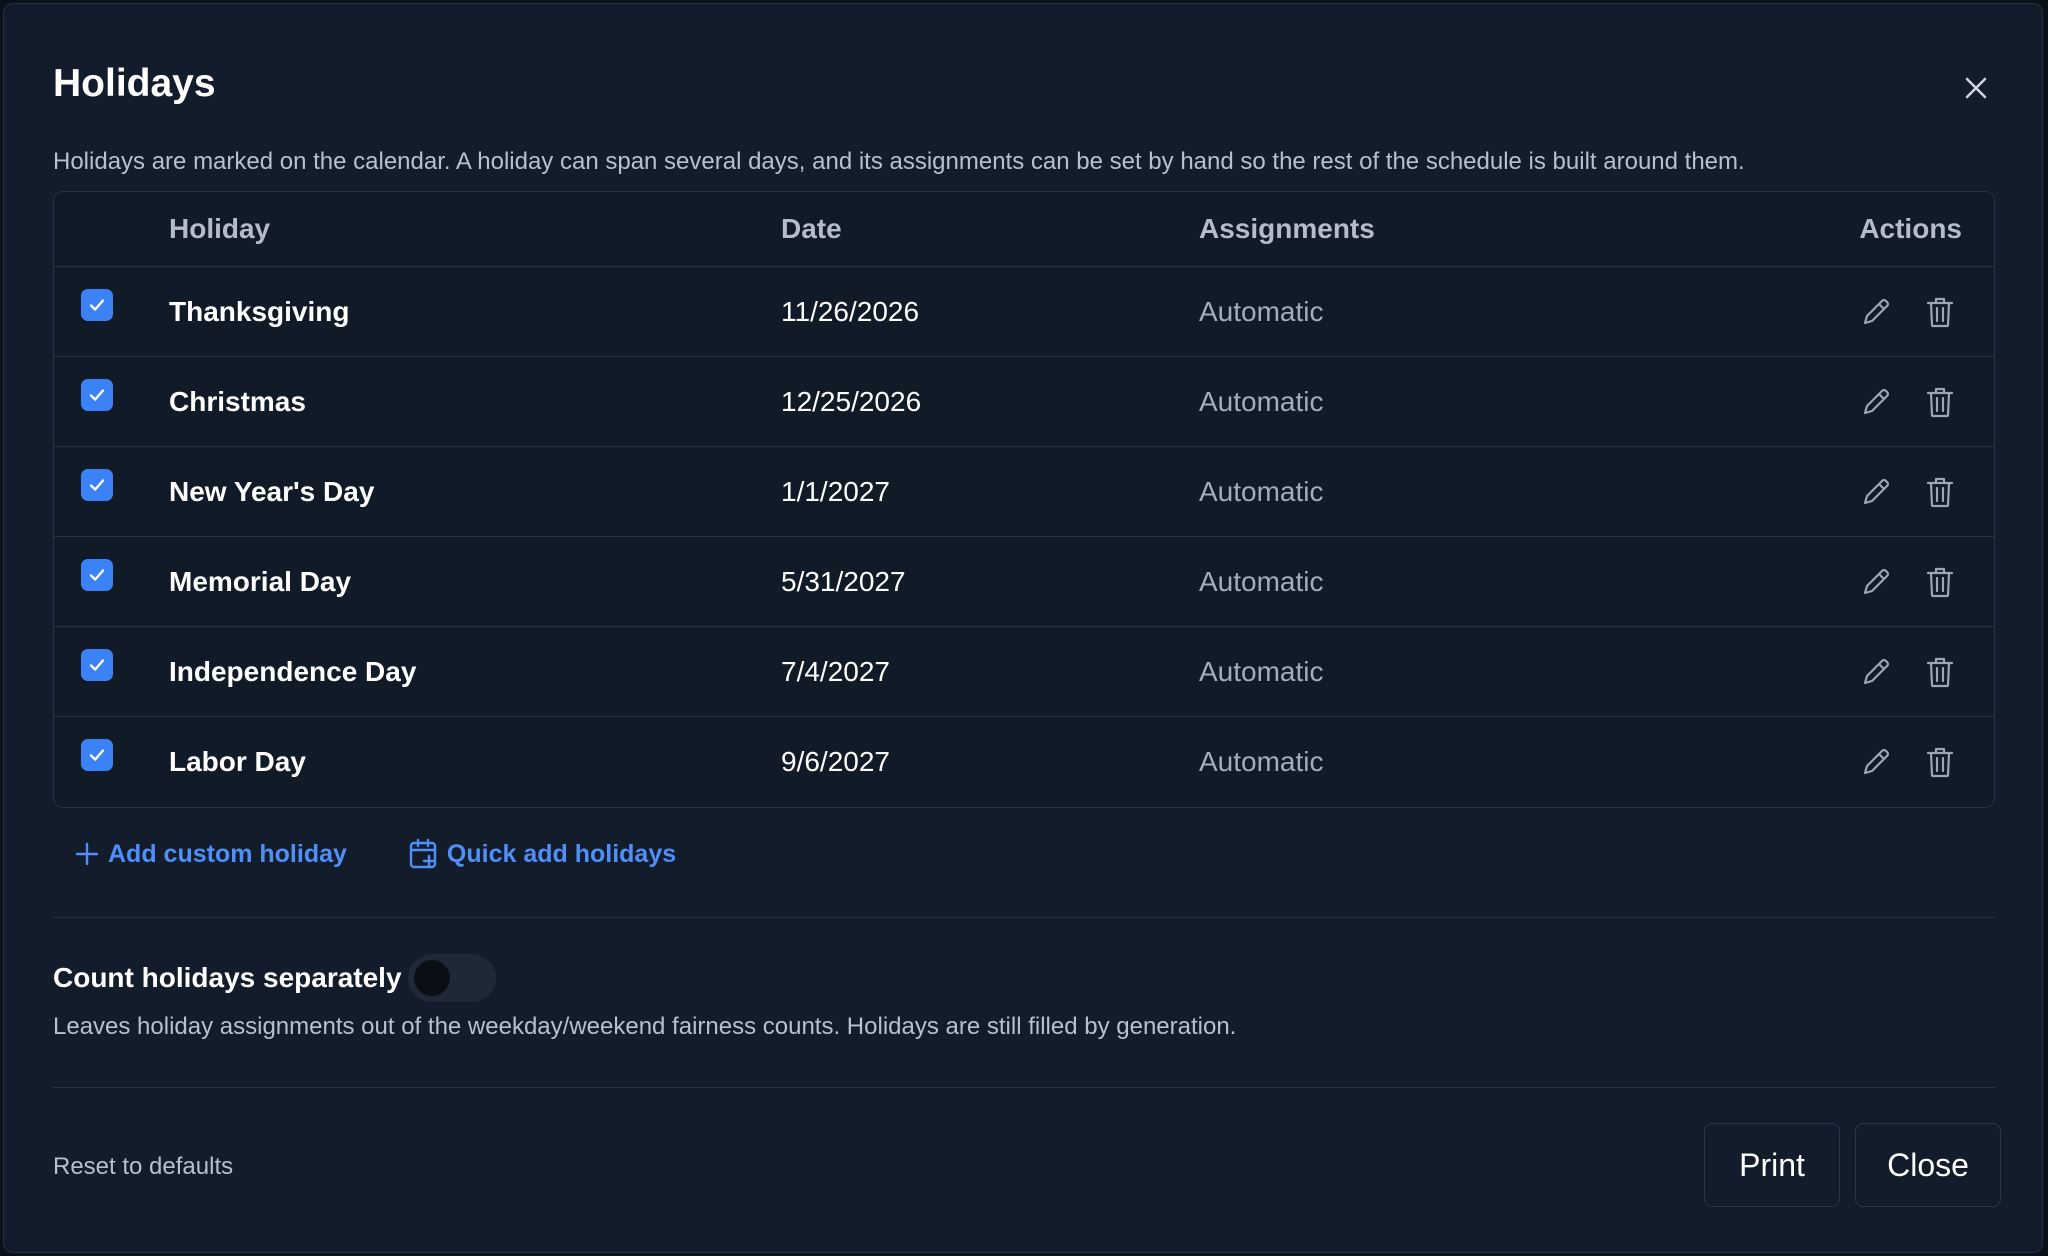 The image size is (2048, 1256). I want to click on table-header: Holiday Date Assignments Actions, so click(1024, 229).